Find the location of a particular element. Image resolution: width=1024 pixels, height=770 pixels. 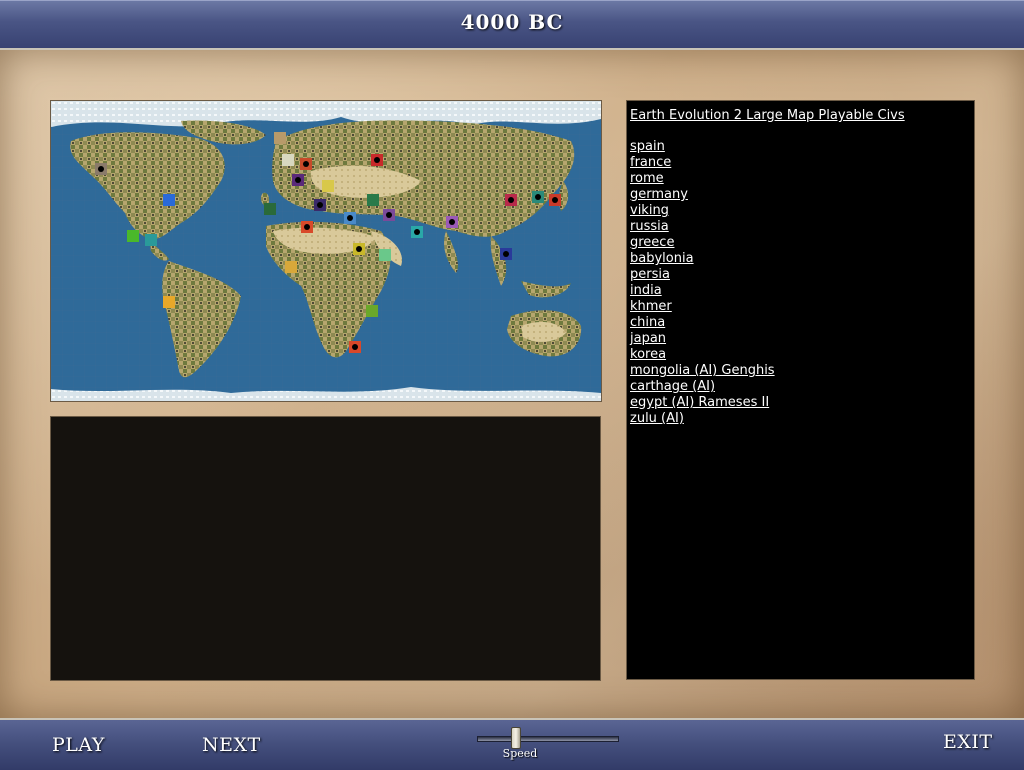

play-button: PLAY is located at coordinates (78, 745).